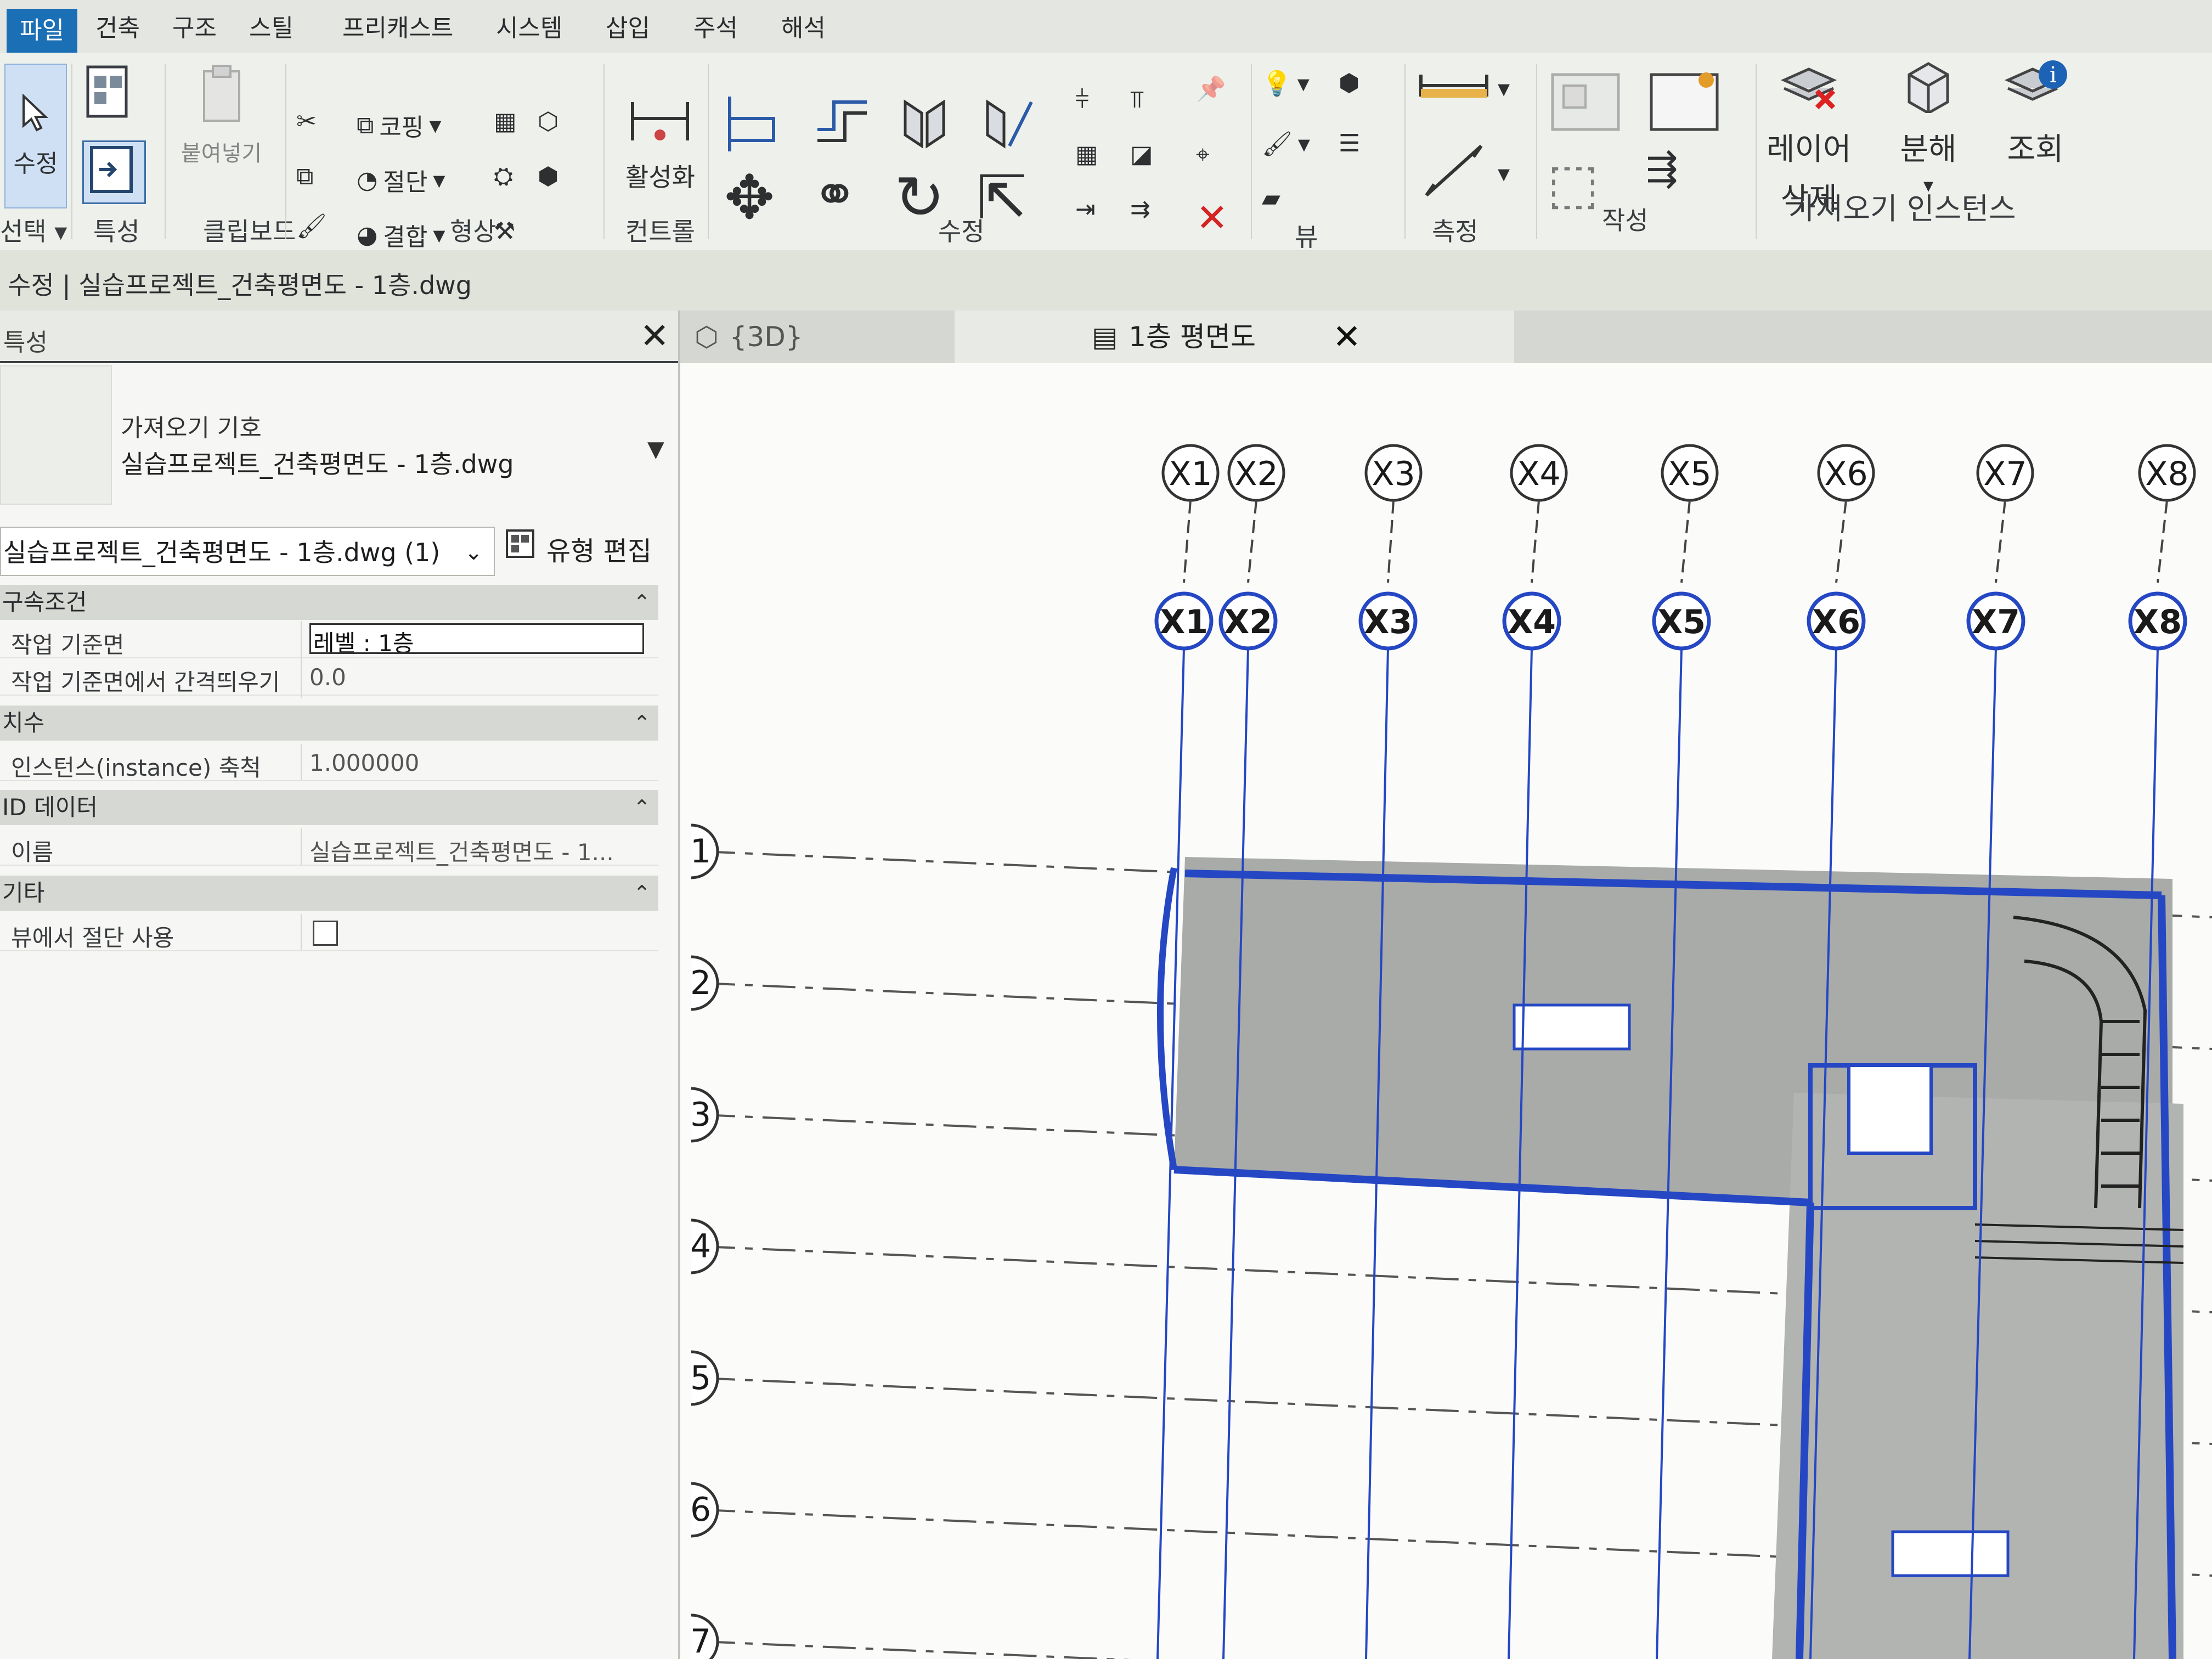 The width and height of the screenshot is (2212, 1659). Describe the element at coordinates (1462, 173) in the screenshot. I see `aligned-dimension-button: ▾` at that location.